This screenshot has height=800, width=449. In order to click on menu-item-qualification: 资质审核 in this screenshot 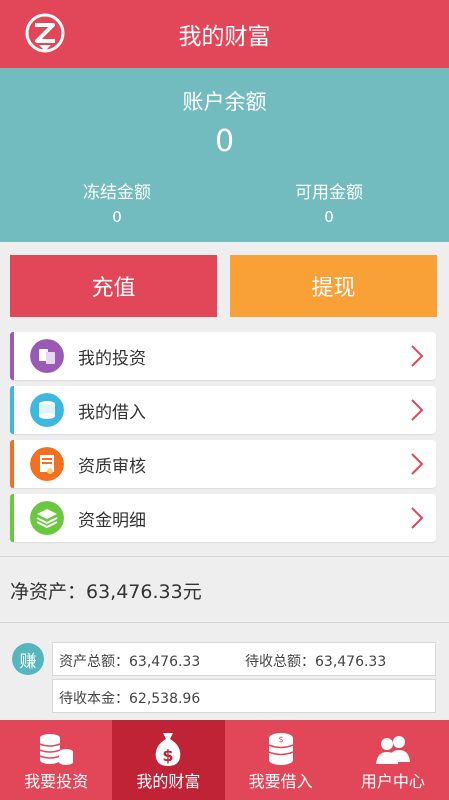, I will do `click(223, 464)`.